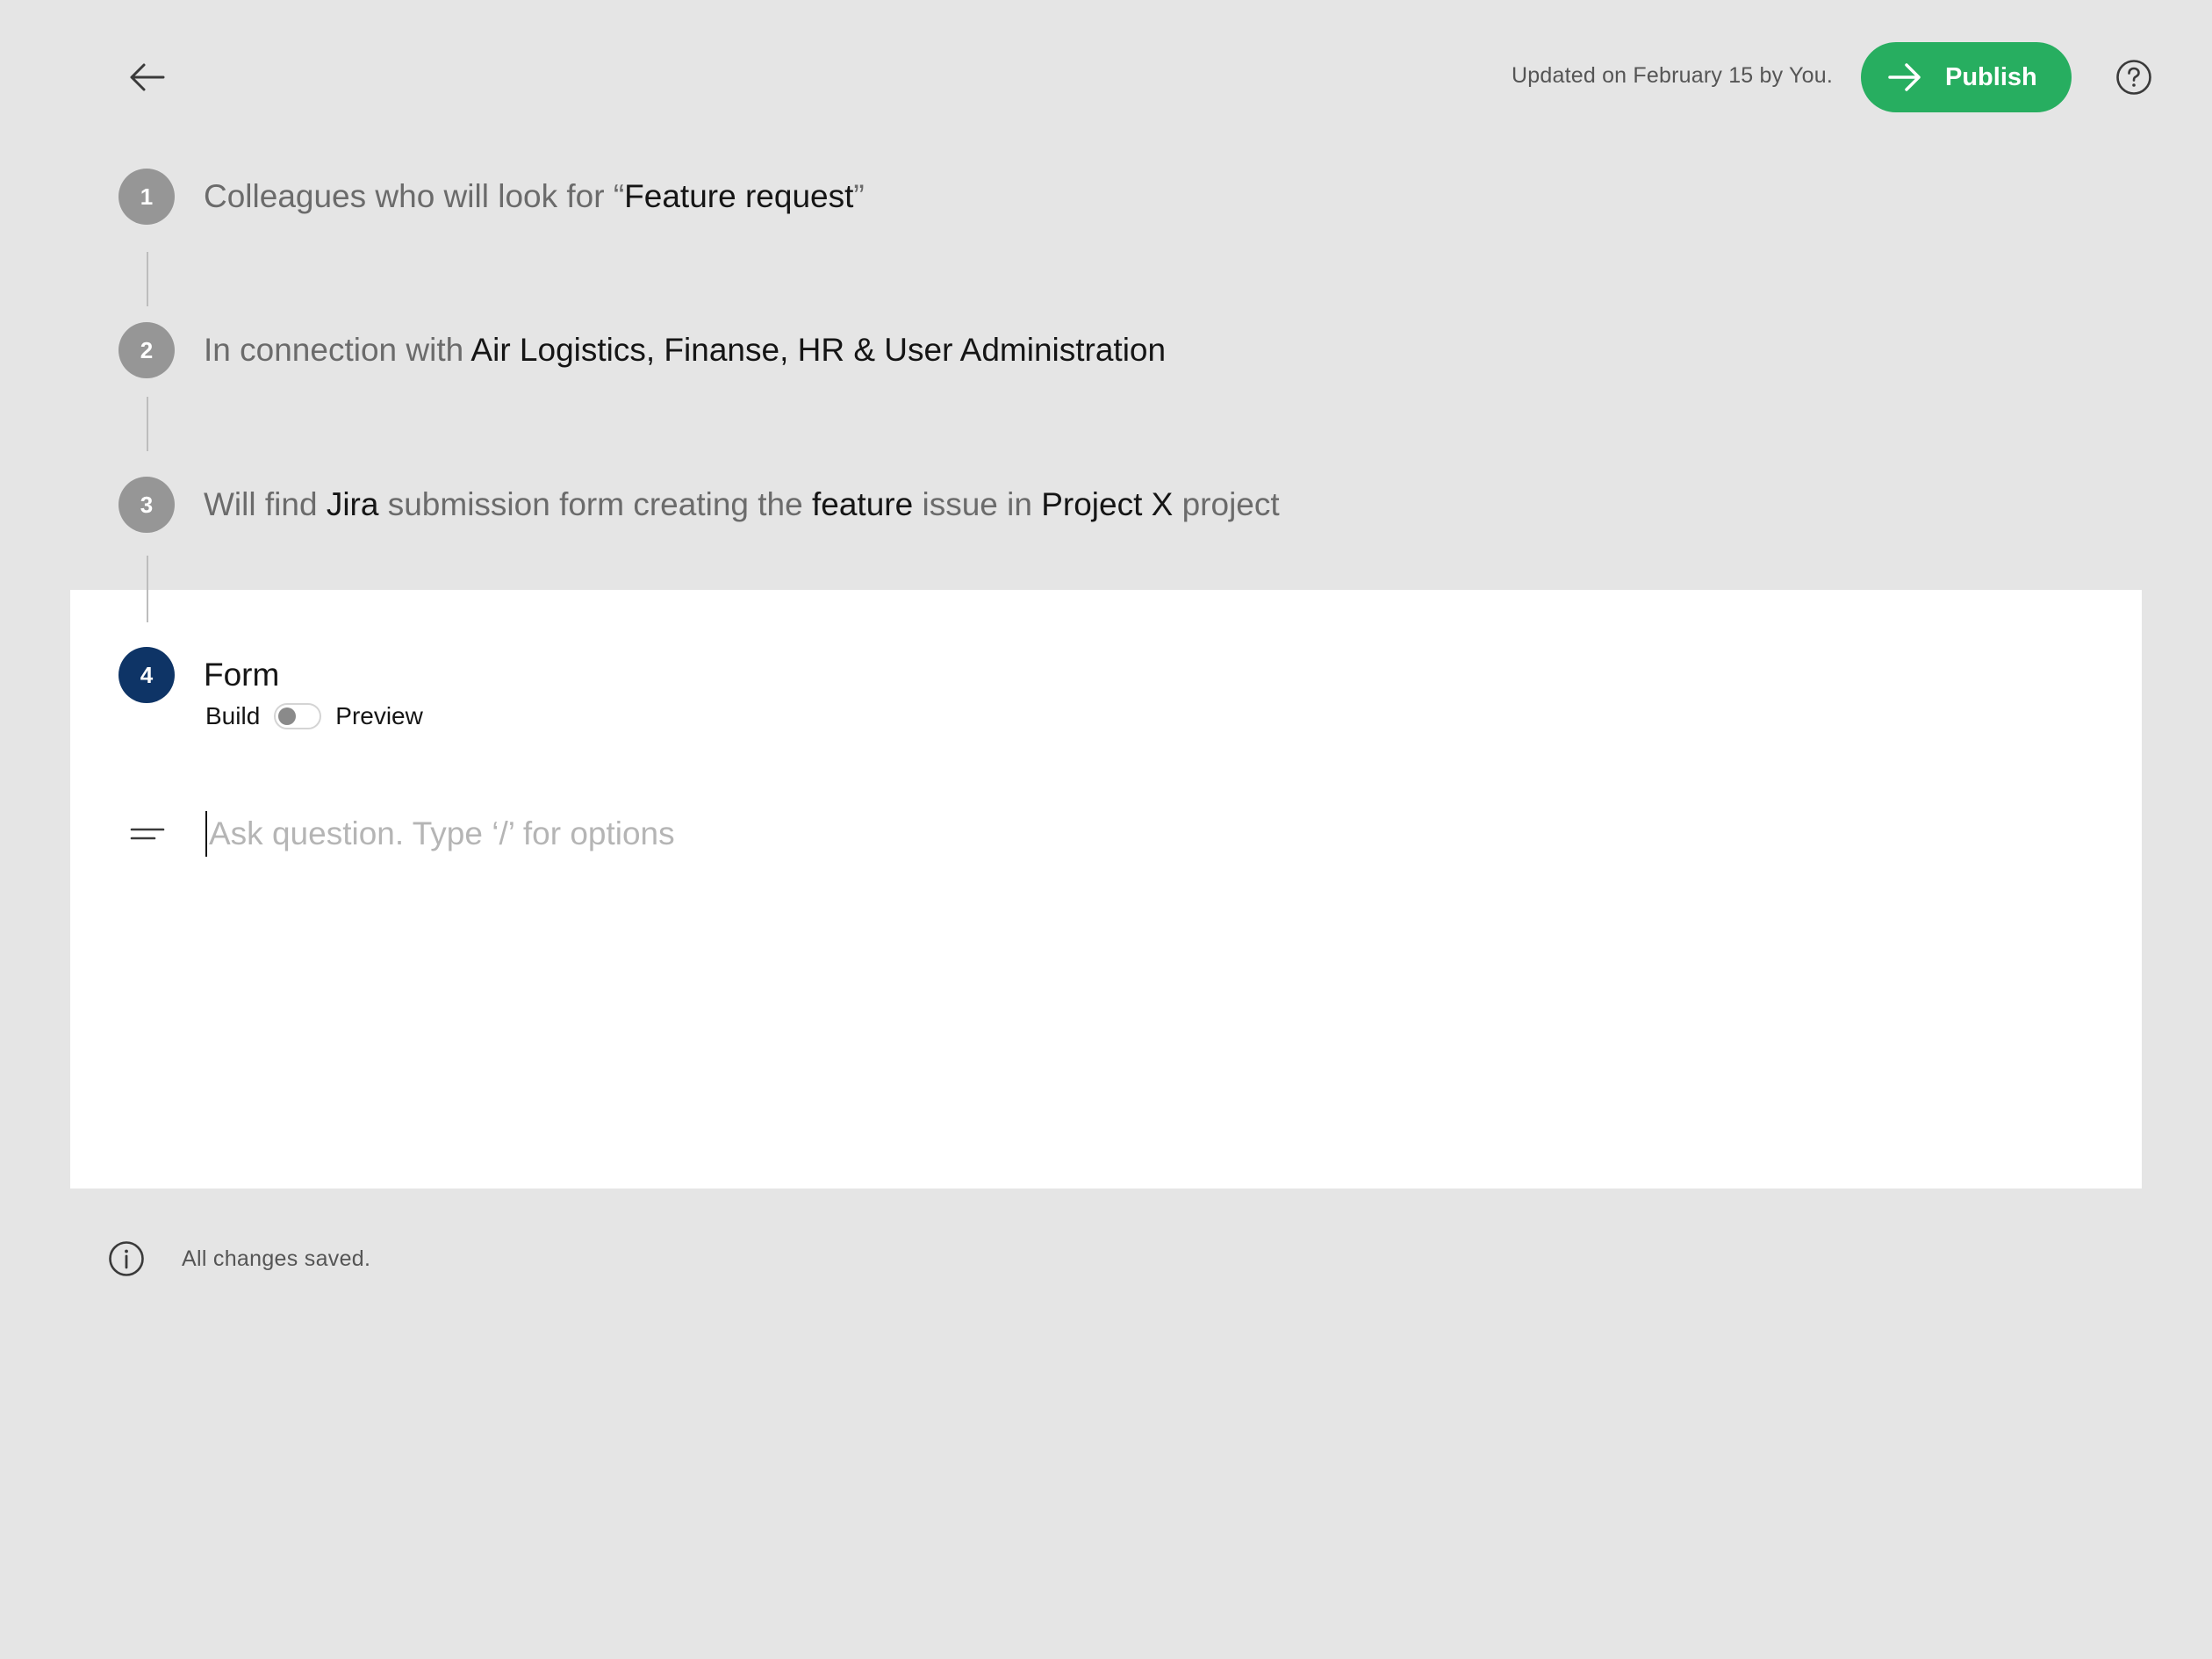 The height and width of the screenshot is (1659, 2212). I want to click on save-status-text: All changes saved., so click(276, 1258).